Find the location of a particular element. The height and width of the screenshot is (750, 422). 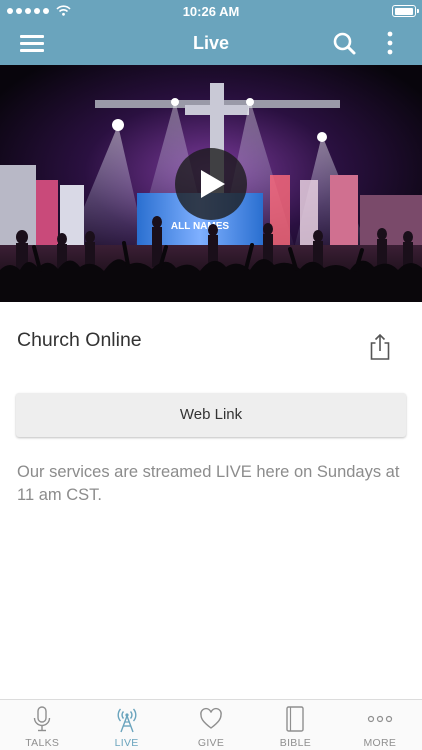

play-icon is located at coordinates (213, 184).